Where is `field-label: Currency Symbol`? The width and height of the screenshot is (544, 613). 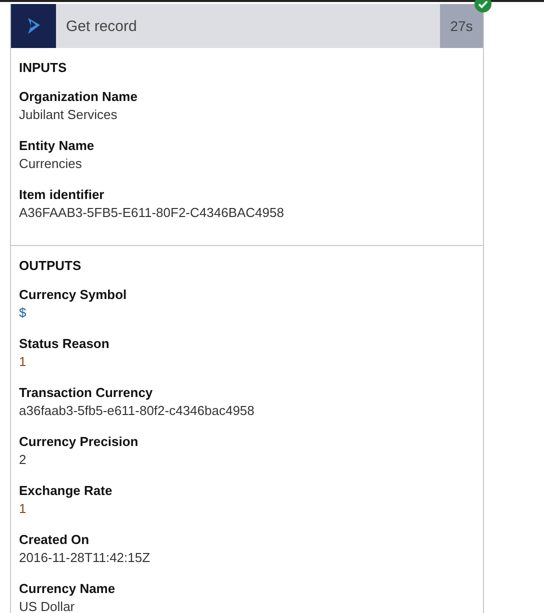 field-label: Currency Symbol is located at coordinates (73, 295).